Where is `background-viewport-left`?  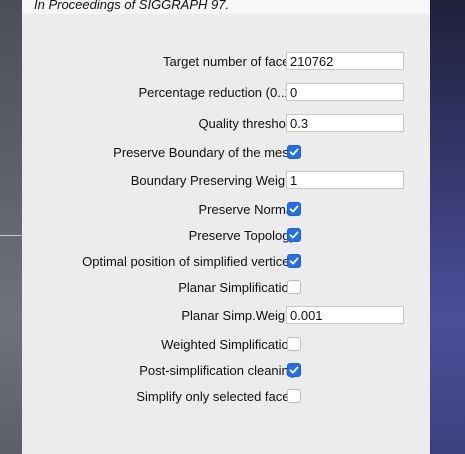
background-viewport-left is located at coordinates (11, 227).